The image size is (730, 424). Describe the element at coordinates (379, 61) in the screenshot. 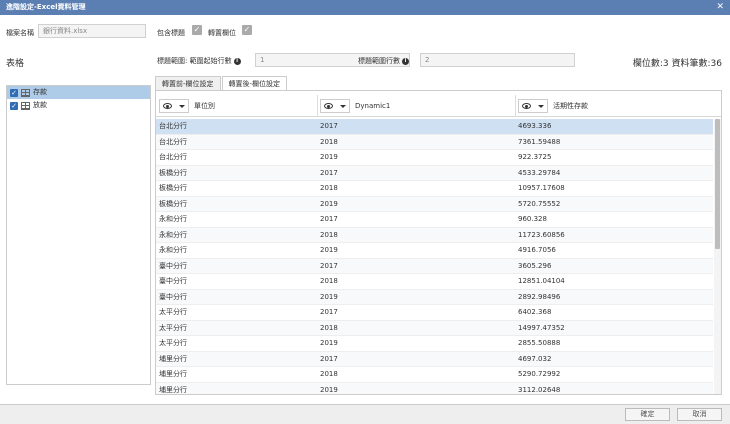

I see `range-end-label-text: 標題範圍行數` at that location.